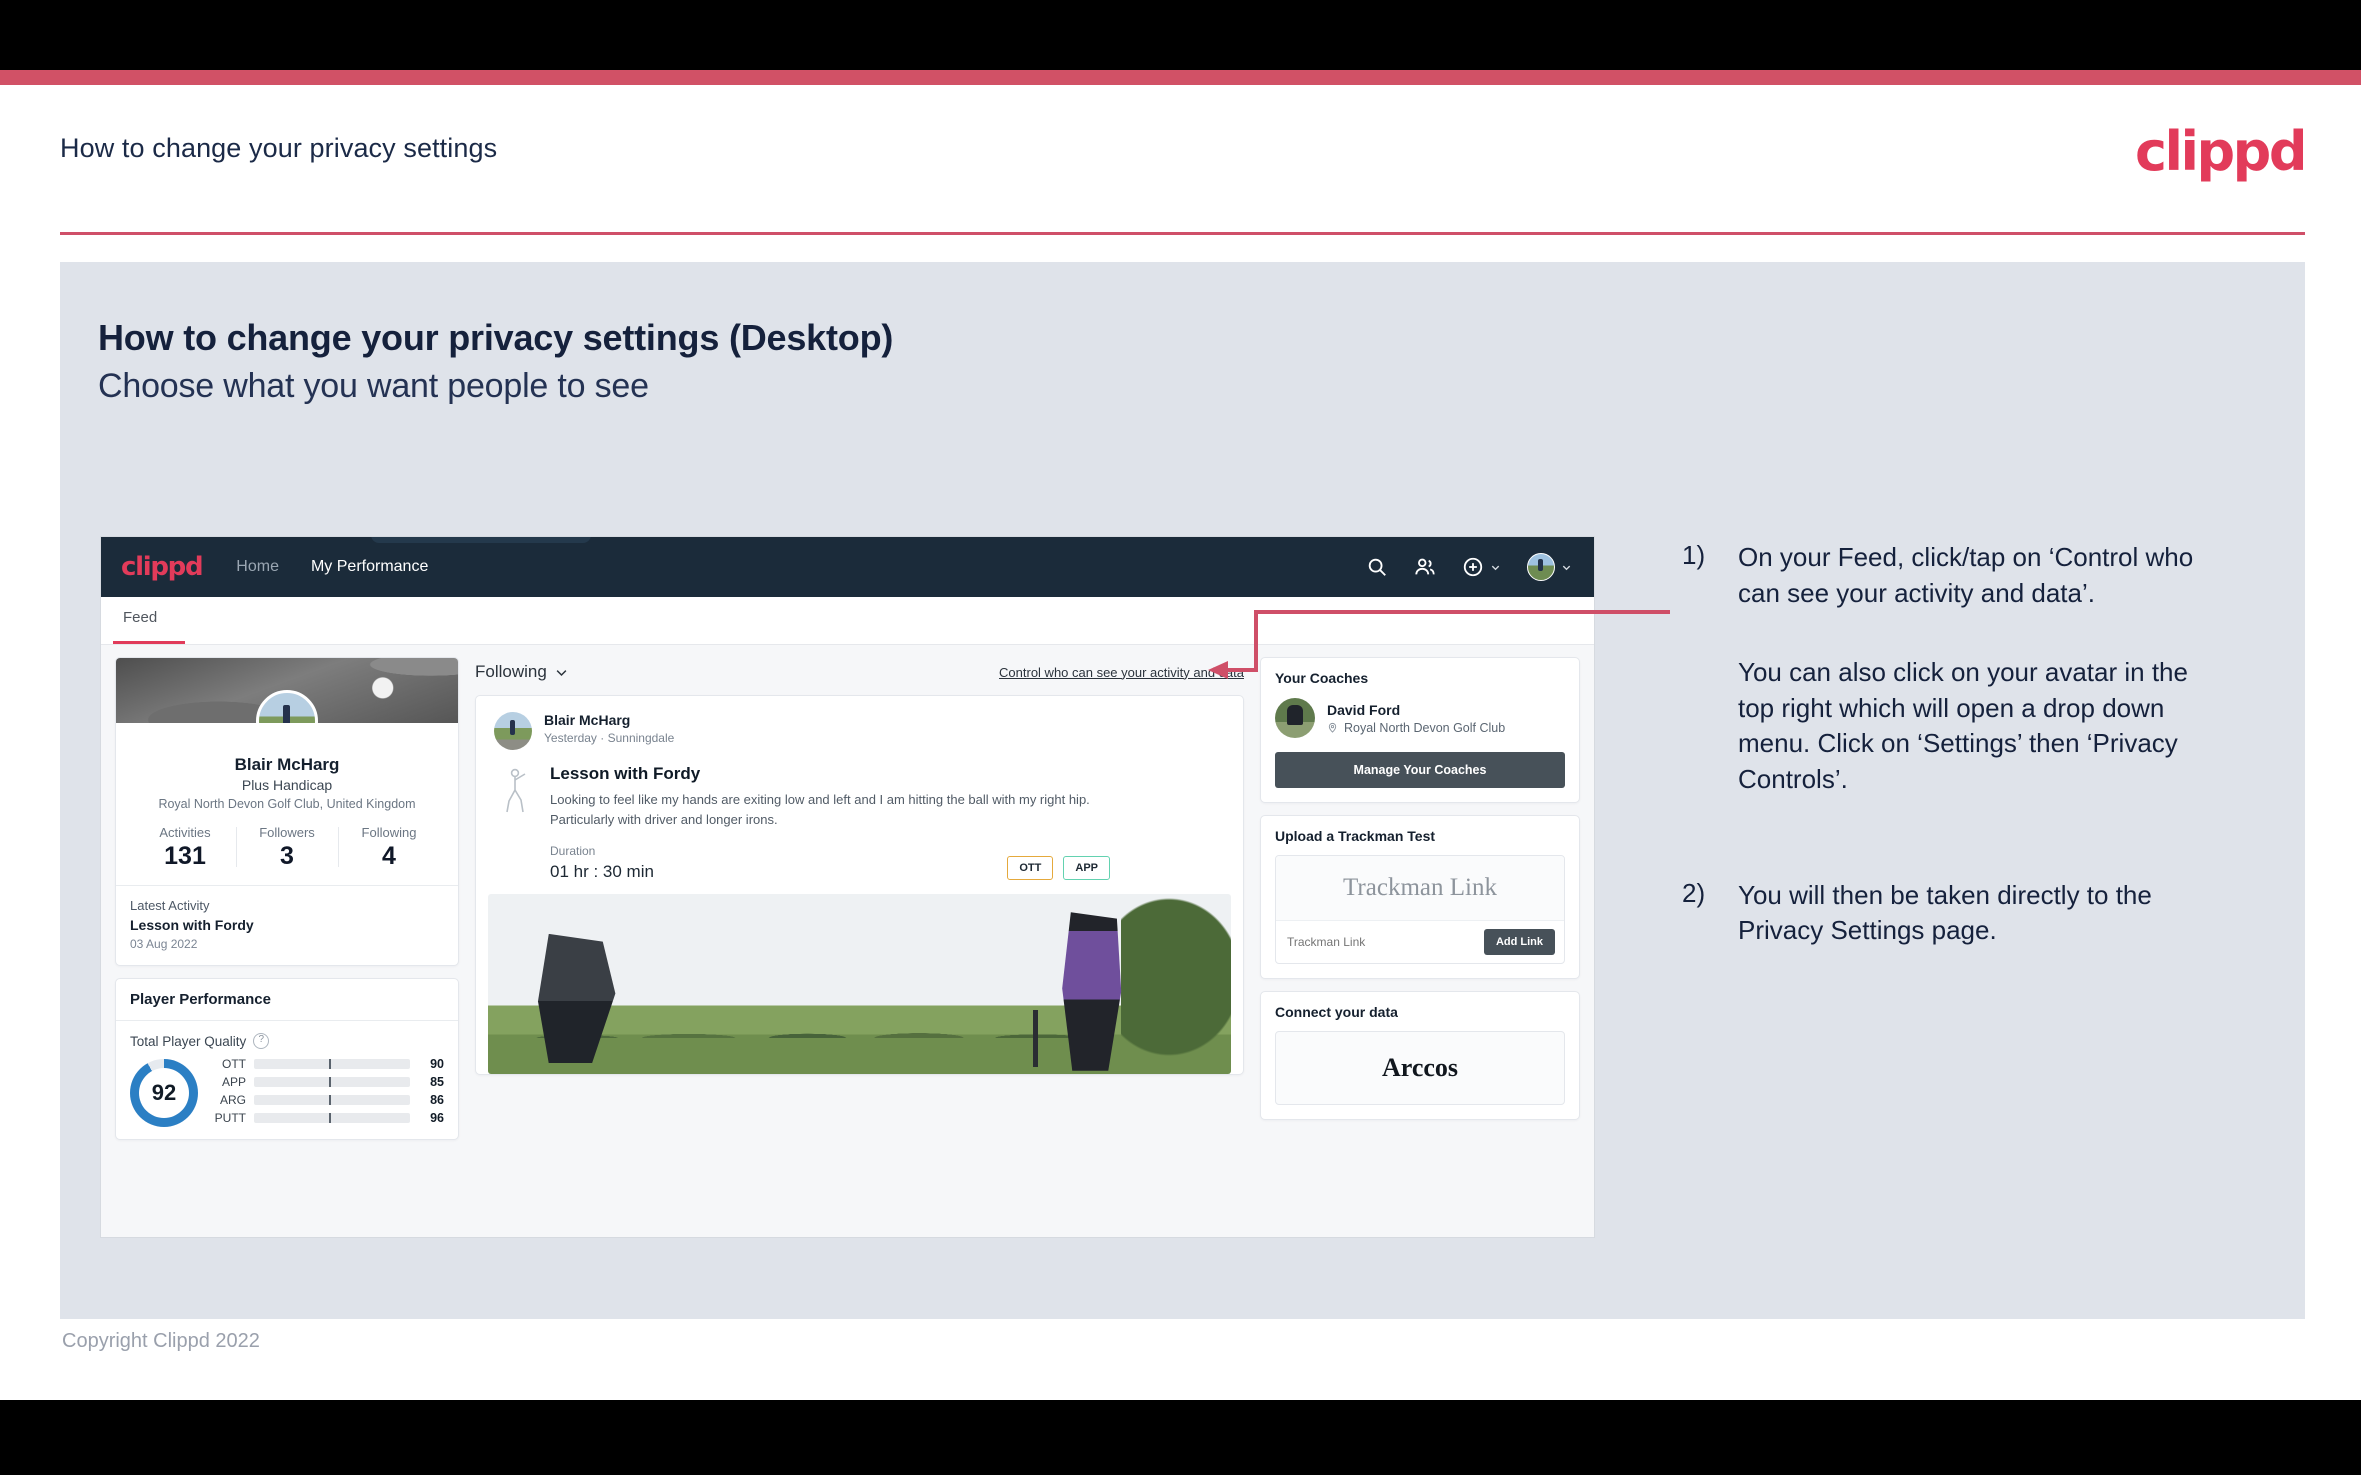 Image resolution: width=2361 pixels, height=1475 pixels. I want to click on add-link-button: Add Link, so click(1519, 942).